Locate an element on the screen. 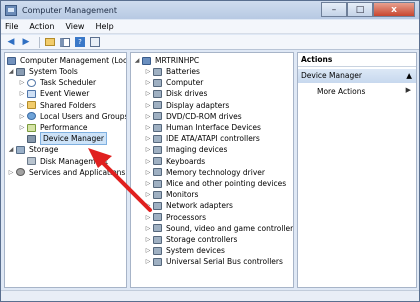 This screenshot has width=420, height=302. collapse-up-icon: ▲ is located at coordinates (409, 76).